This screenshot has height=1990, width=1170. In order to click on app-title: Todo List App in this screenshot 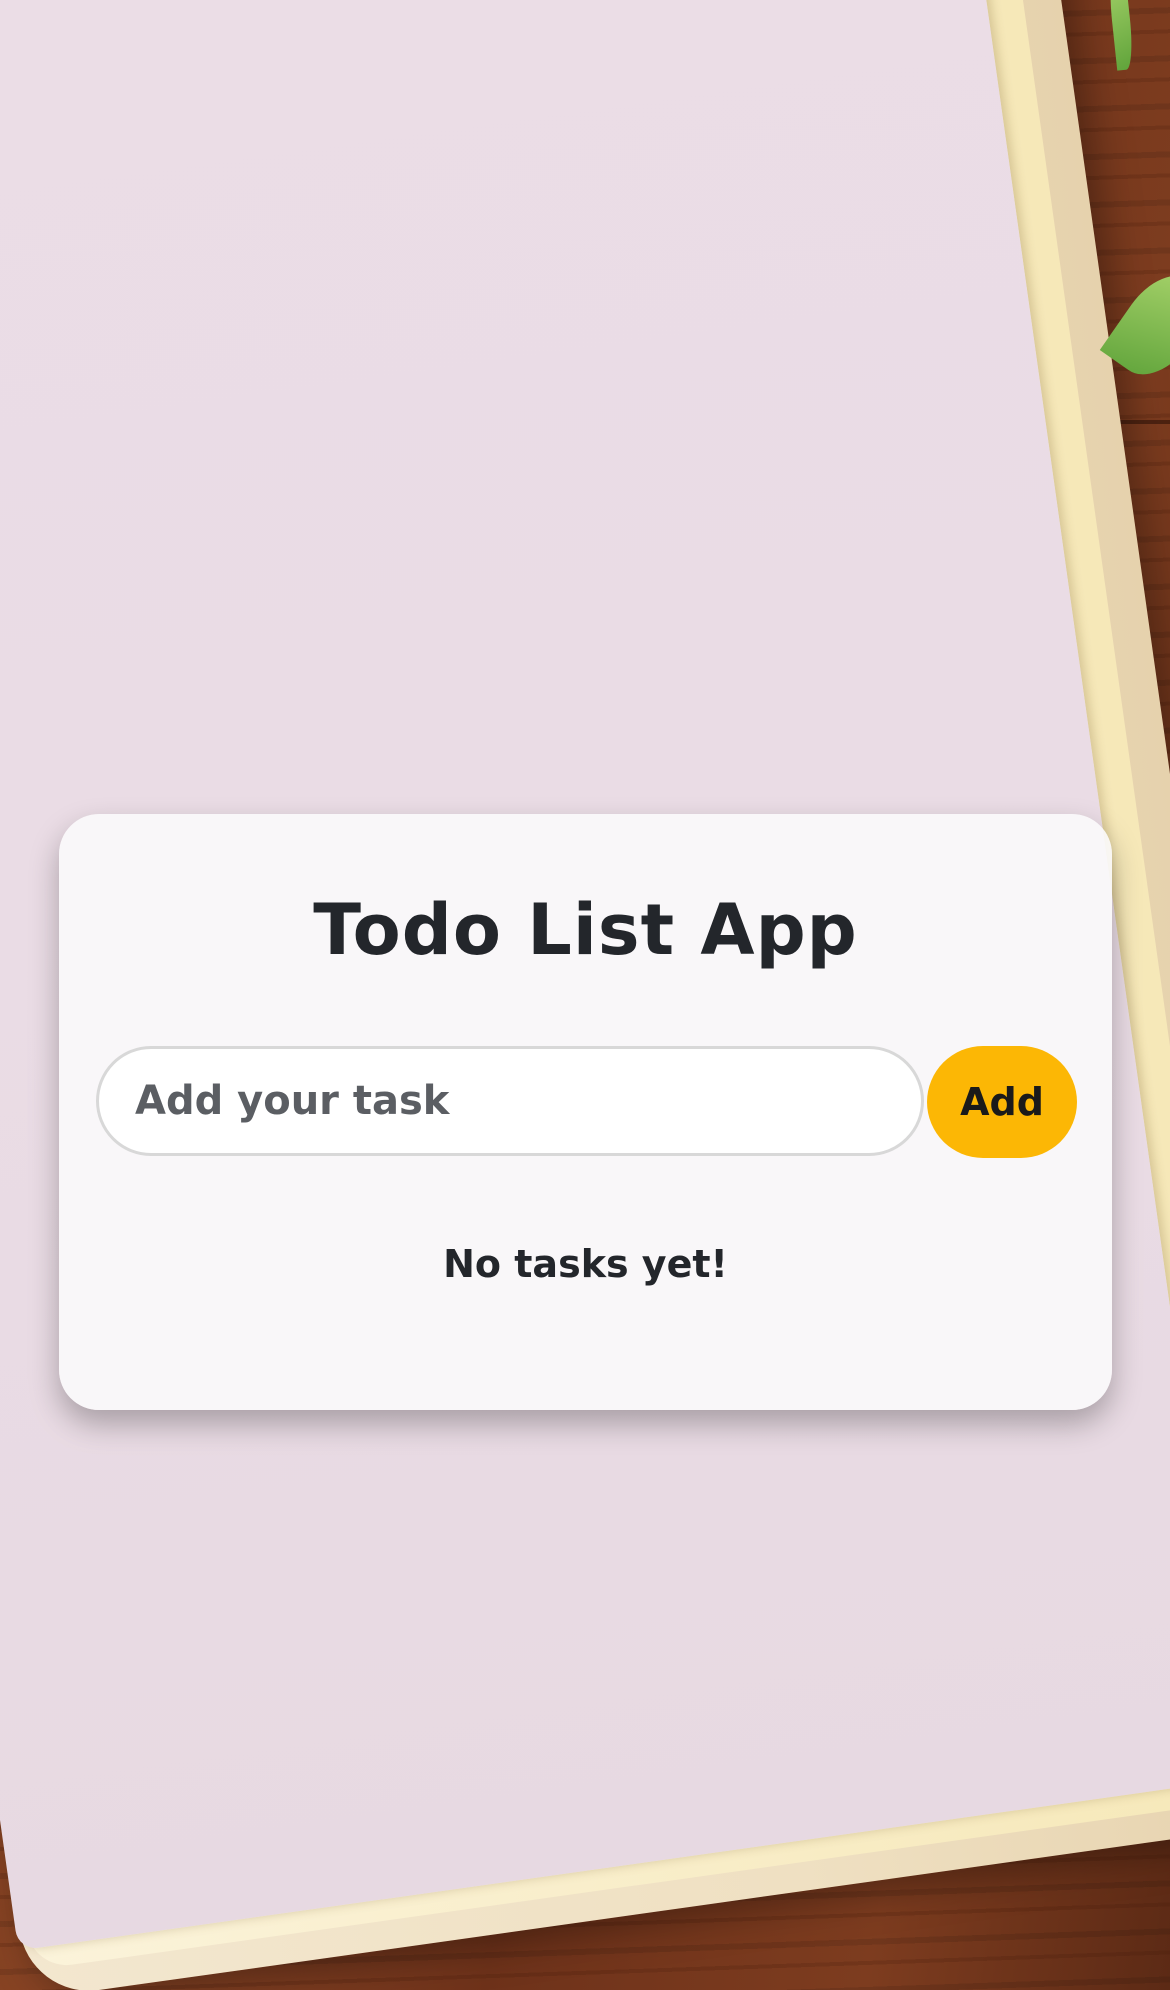, I will do `click(585, 930)`.